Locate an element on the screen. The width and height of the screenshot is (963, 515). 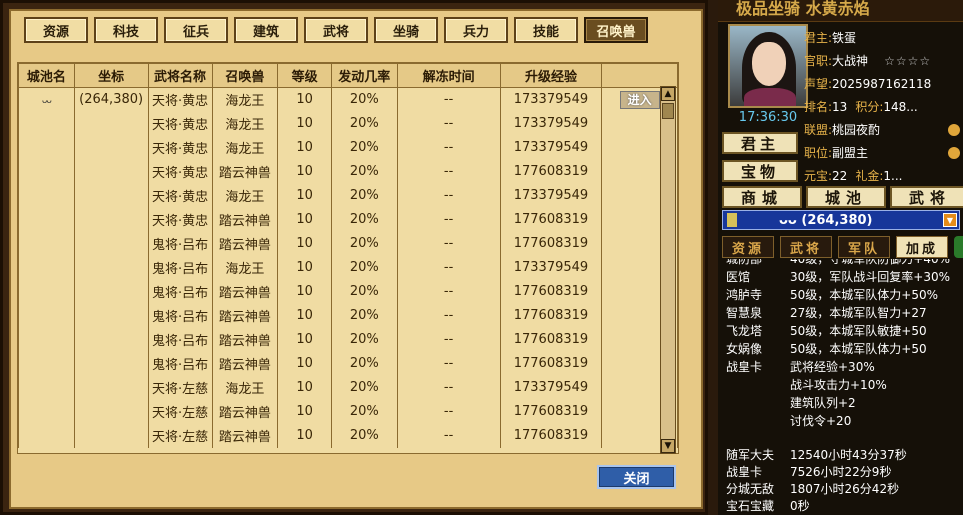
tab-3: 建筑 is located at coordinates (266, 30).